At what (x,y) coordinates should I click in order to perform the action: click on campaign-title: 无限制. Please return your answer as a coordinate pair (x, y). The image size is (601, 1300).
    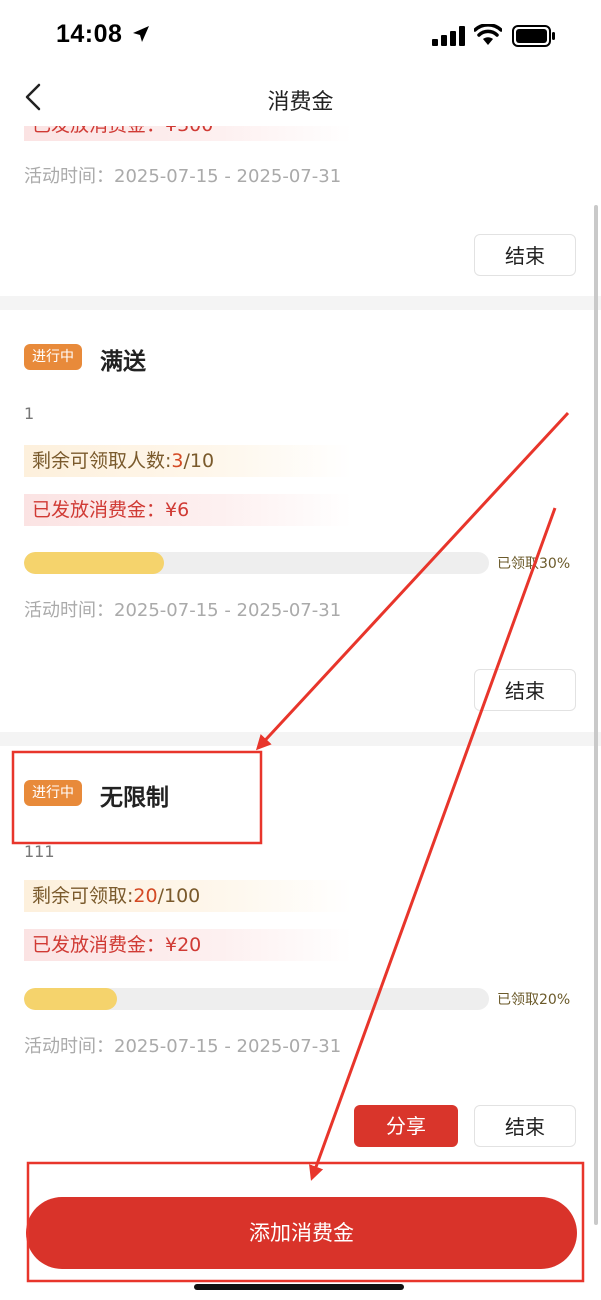
    Looking at the image, I should click on (134, 798).